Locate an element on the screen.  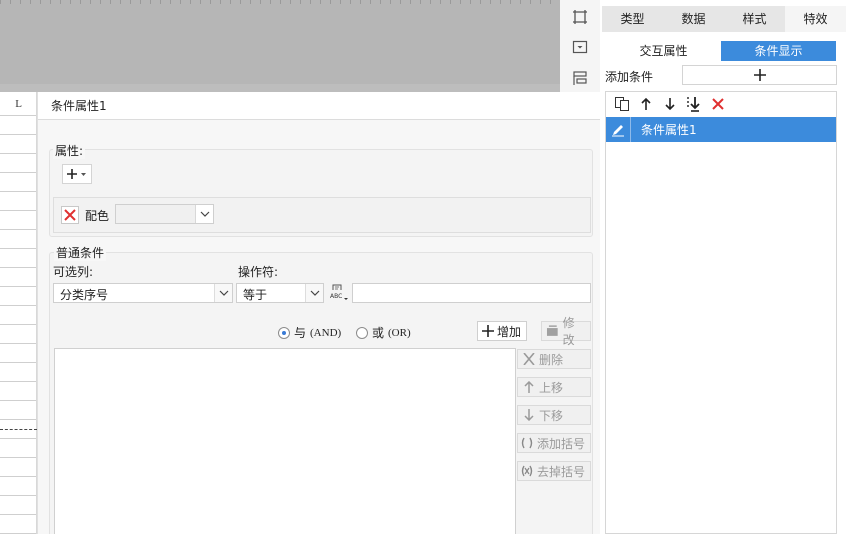
move-up-button: 上移 is located at coordinates (554, 387).